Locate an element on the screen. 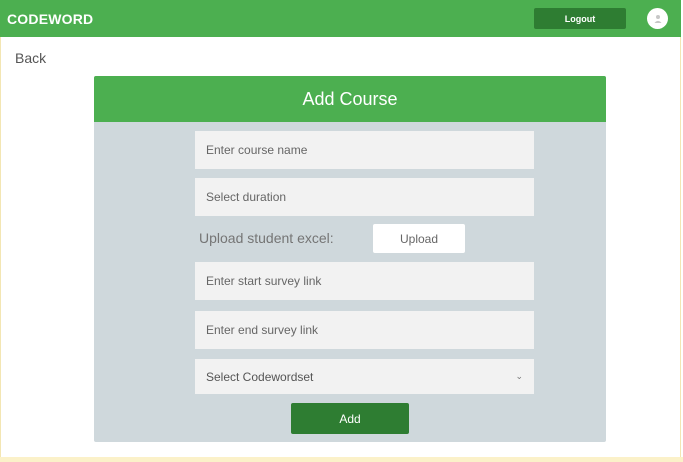 The height and width of the screenshot is (462, 683). form-title: Add Course is located at coordinates (350, 99).